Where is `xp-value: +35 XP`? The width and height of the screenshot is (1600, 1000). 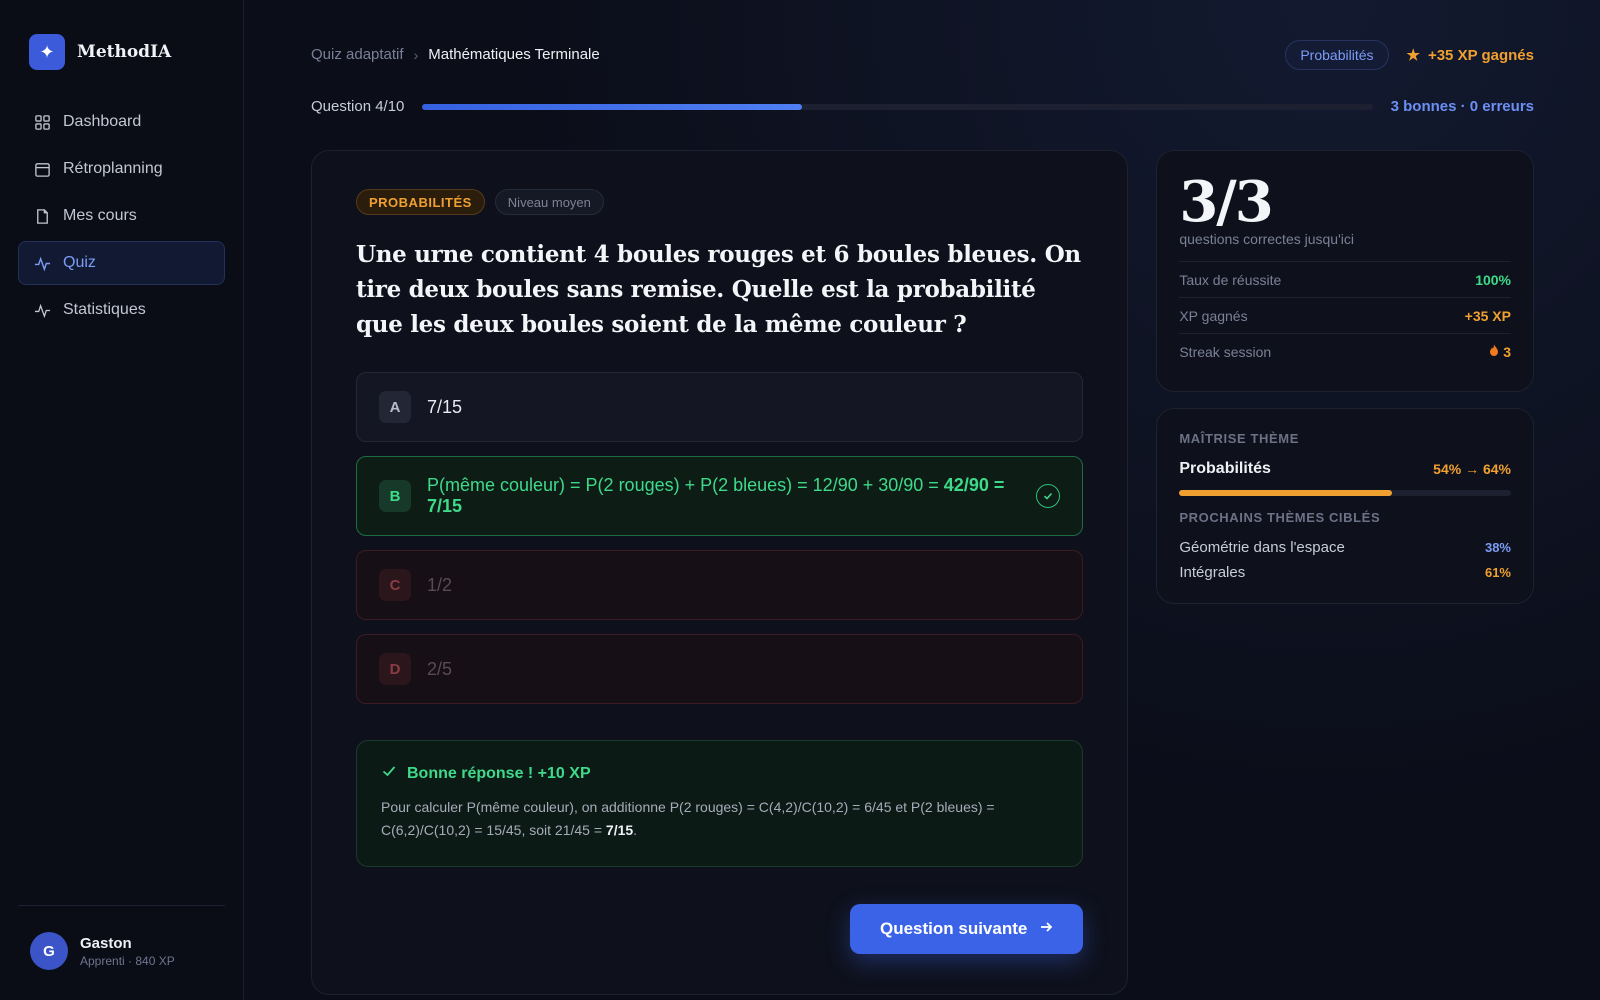
xp-value: +35 XP is located at coordinates (1487, 315).